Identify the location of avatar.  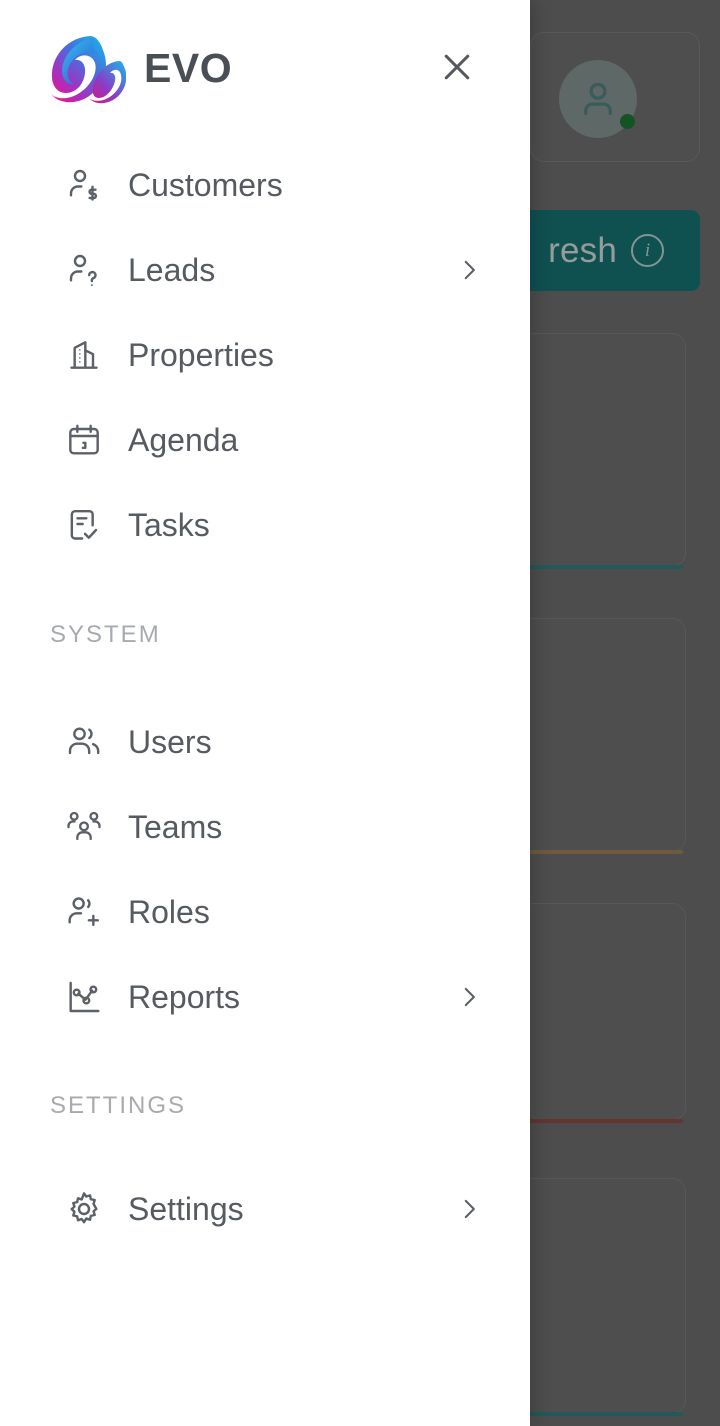
(598, 99).